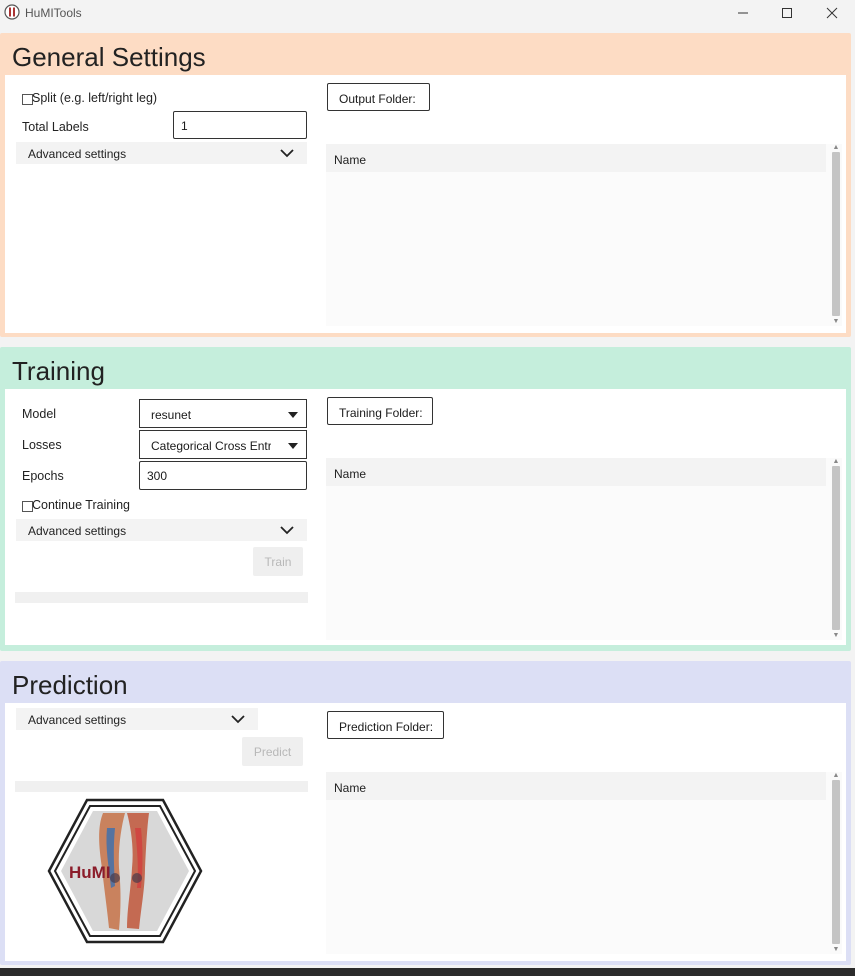 The image size is (855, 976). What do you see at coordinates (12, 12) in the screenshot?
I see `app-logo-icon` at bounding box center [12, 12].